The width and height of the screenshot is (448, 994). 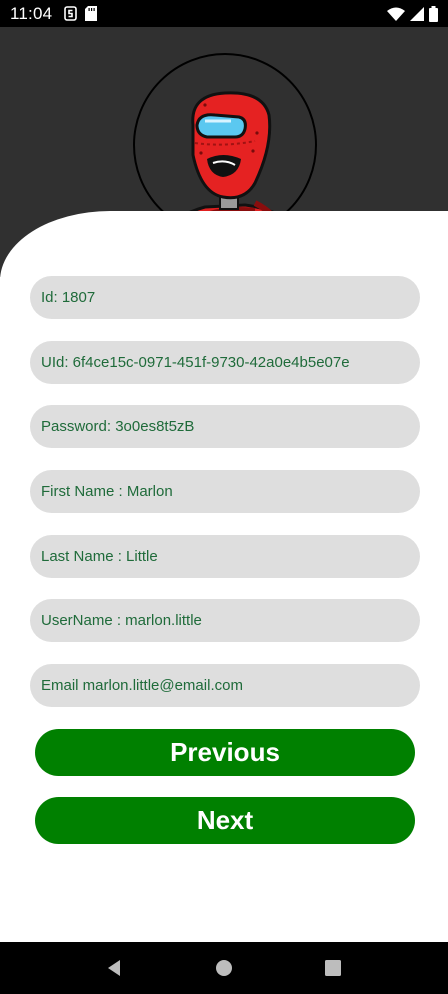 What do you see at coordinates (225, 620) in the screenshot?
I see `username-field: UserName : marlon.little` at bounding box center [225, 620].